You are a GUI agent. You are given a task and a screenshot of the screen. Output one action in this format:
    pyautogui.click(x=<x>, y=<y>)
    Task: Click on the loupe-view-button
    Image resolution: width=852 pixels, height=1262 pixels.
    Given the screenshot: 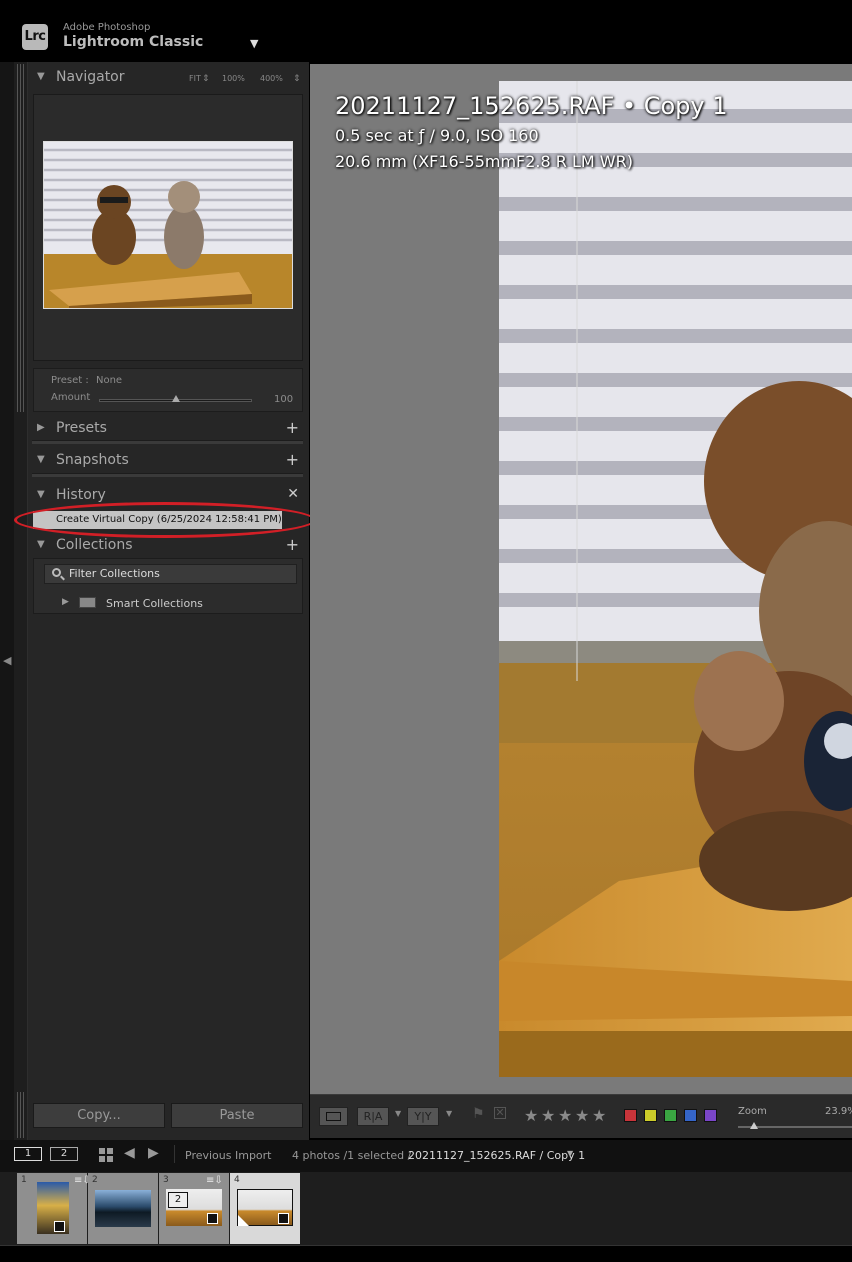 What is the action you would take?
    pyautogui.click(x=333, y=1116)
    